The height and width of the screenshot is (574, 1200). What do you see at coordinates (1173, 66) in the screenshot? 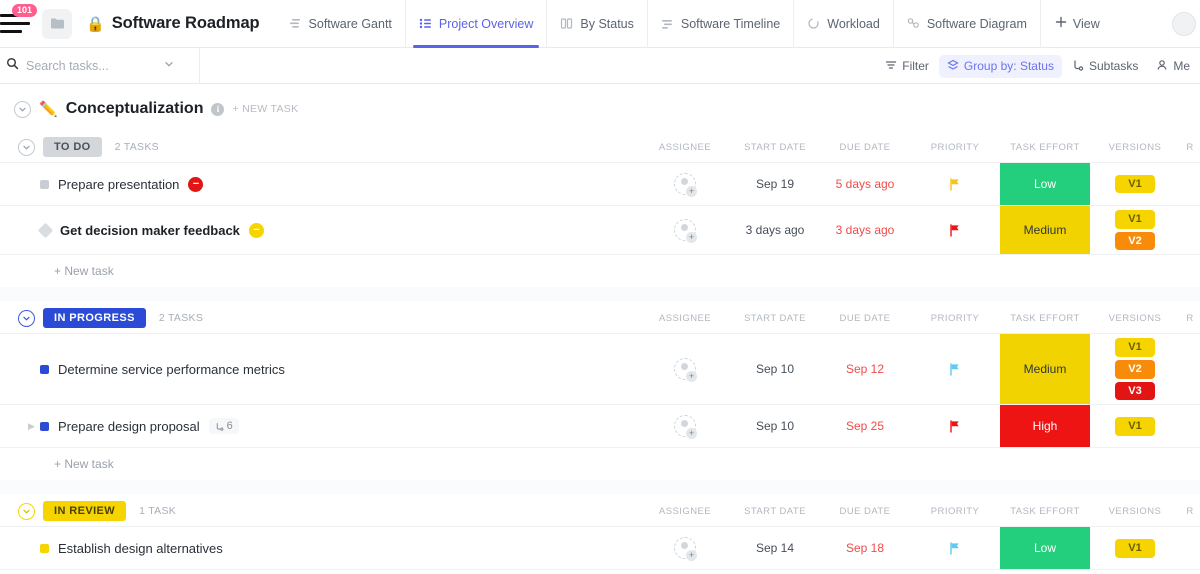
I see `me-button: Me` at bounding box center [1173, 66].